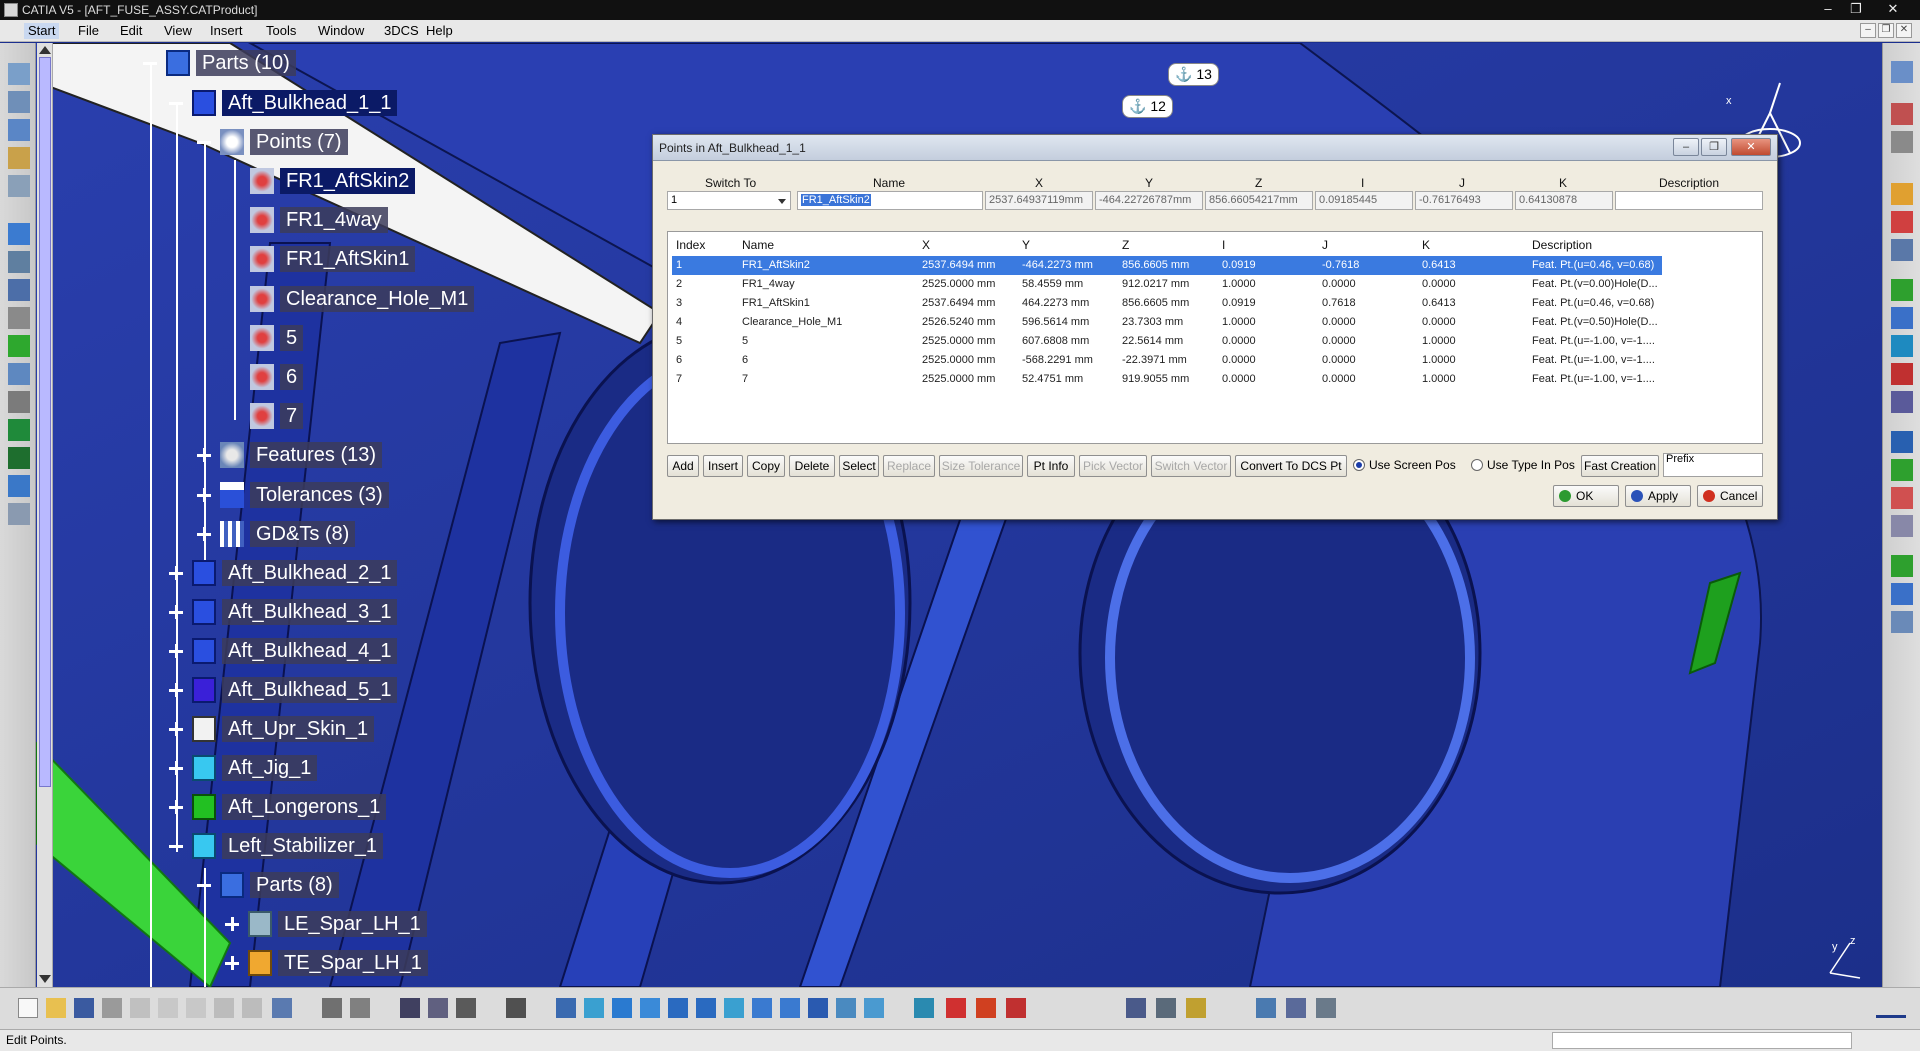  What do you see at coordinates (1039, 200) in the screenshot?
I see `x-field: 2537.64937119mm` at bounding box center [1039, 200].